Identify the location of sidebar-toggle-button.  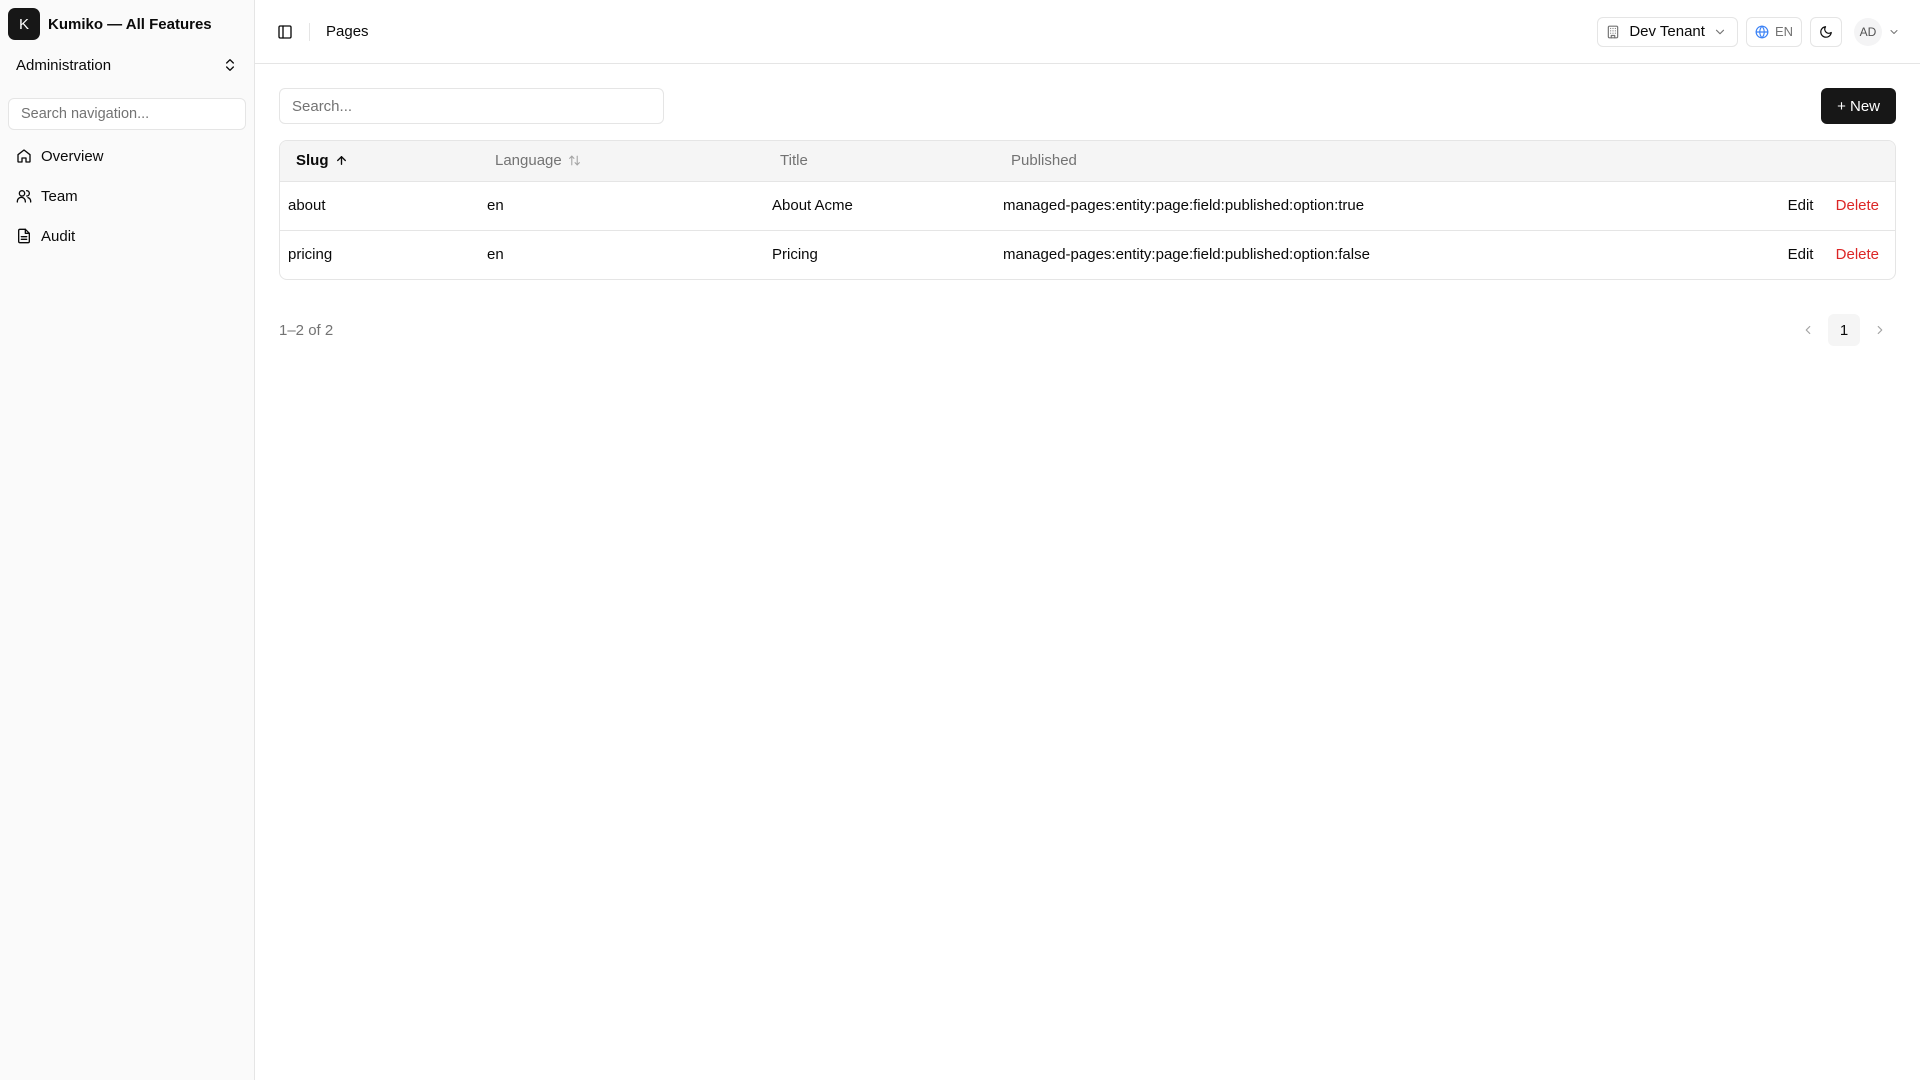
(285, 32).